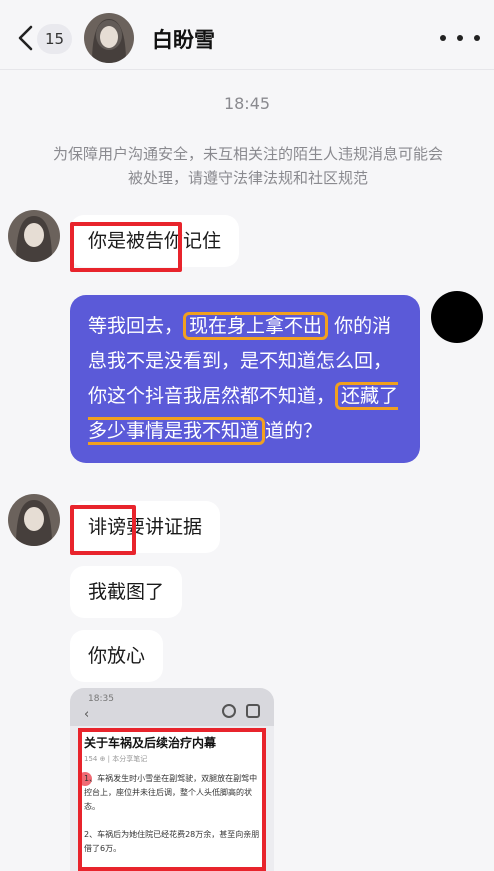  I want to click on attachment-back-icon: ‹, so click(87, 714).